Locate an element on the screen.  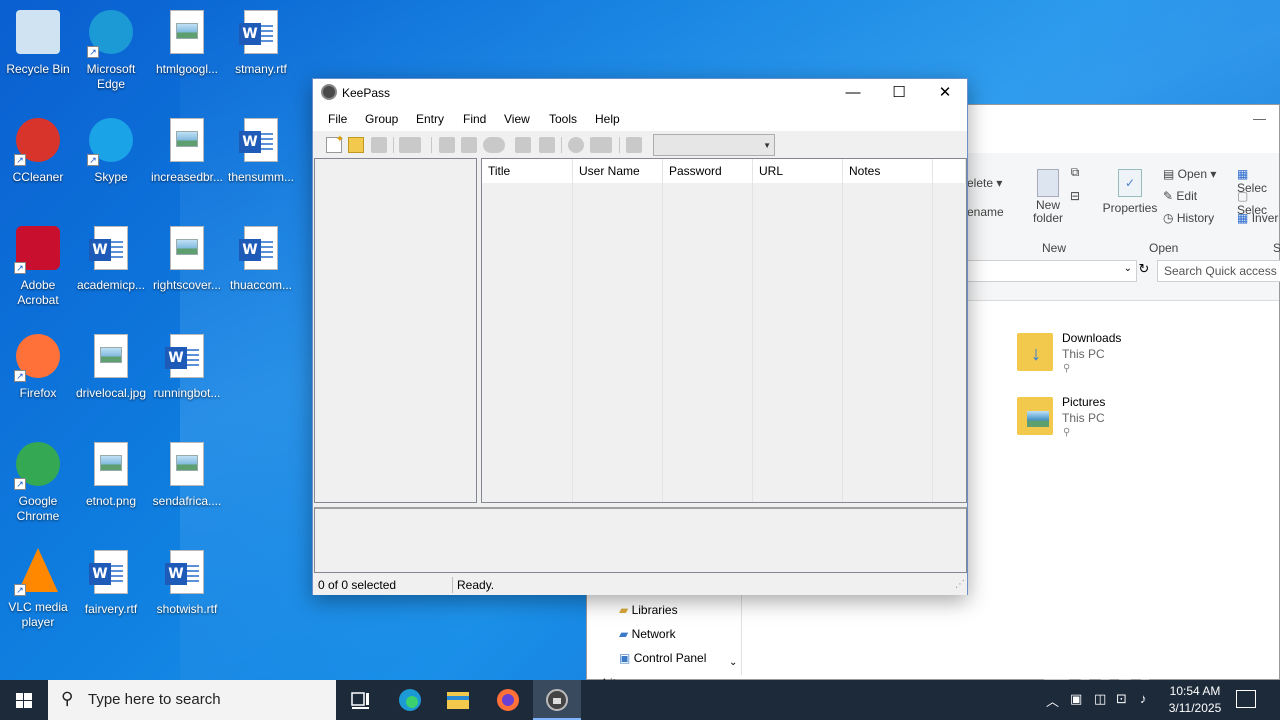
open-button: ▤ Open ▾ is located at coordinates (1189, 174).